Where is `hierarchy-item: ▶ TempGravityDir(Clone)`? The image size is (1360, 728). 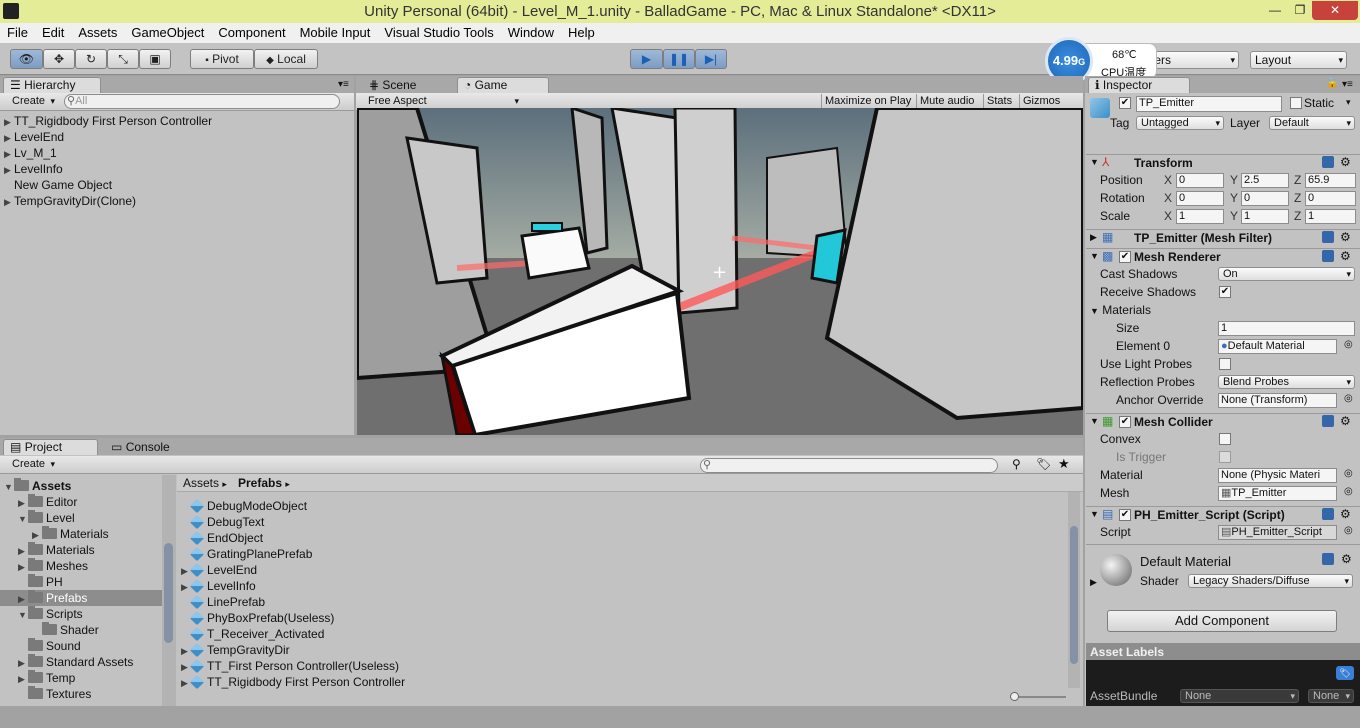 hierarchy-item: ▶ TempGravityDir(Clone) is located at coordinates (174, 201).